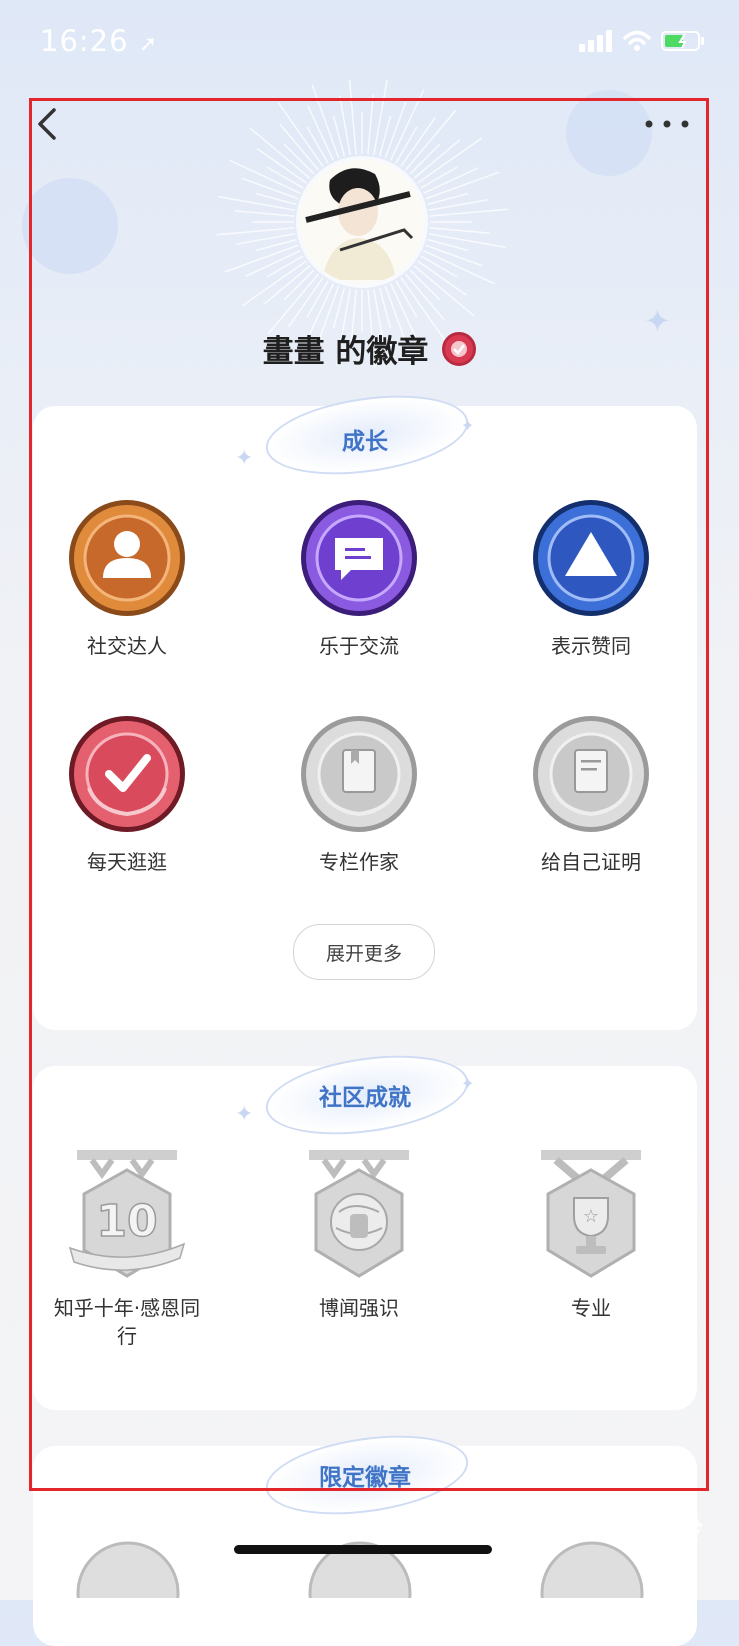 This screenshot has height=1646, width=739. What do you see at coordinates (70, 226) in the screenshot?
I see `decor-bubble` at bounding box center [70, 226].